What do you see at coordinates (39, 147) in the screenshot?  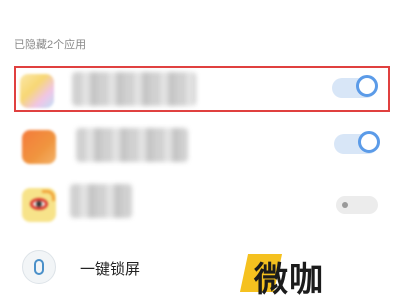 I see `blurred-orange-app-icon` at bounding box center [39, 147].